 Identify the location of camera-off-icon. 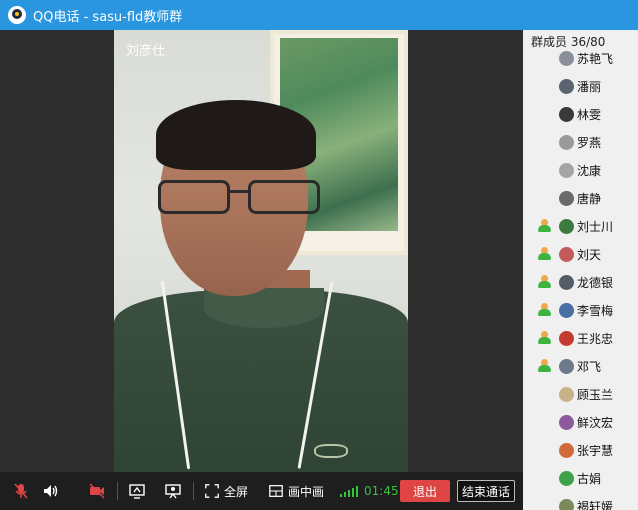
(97, 491).